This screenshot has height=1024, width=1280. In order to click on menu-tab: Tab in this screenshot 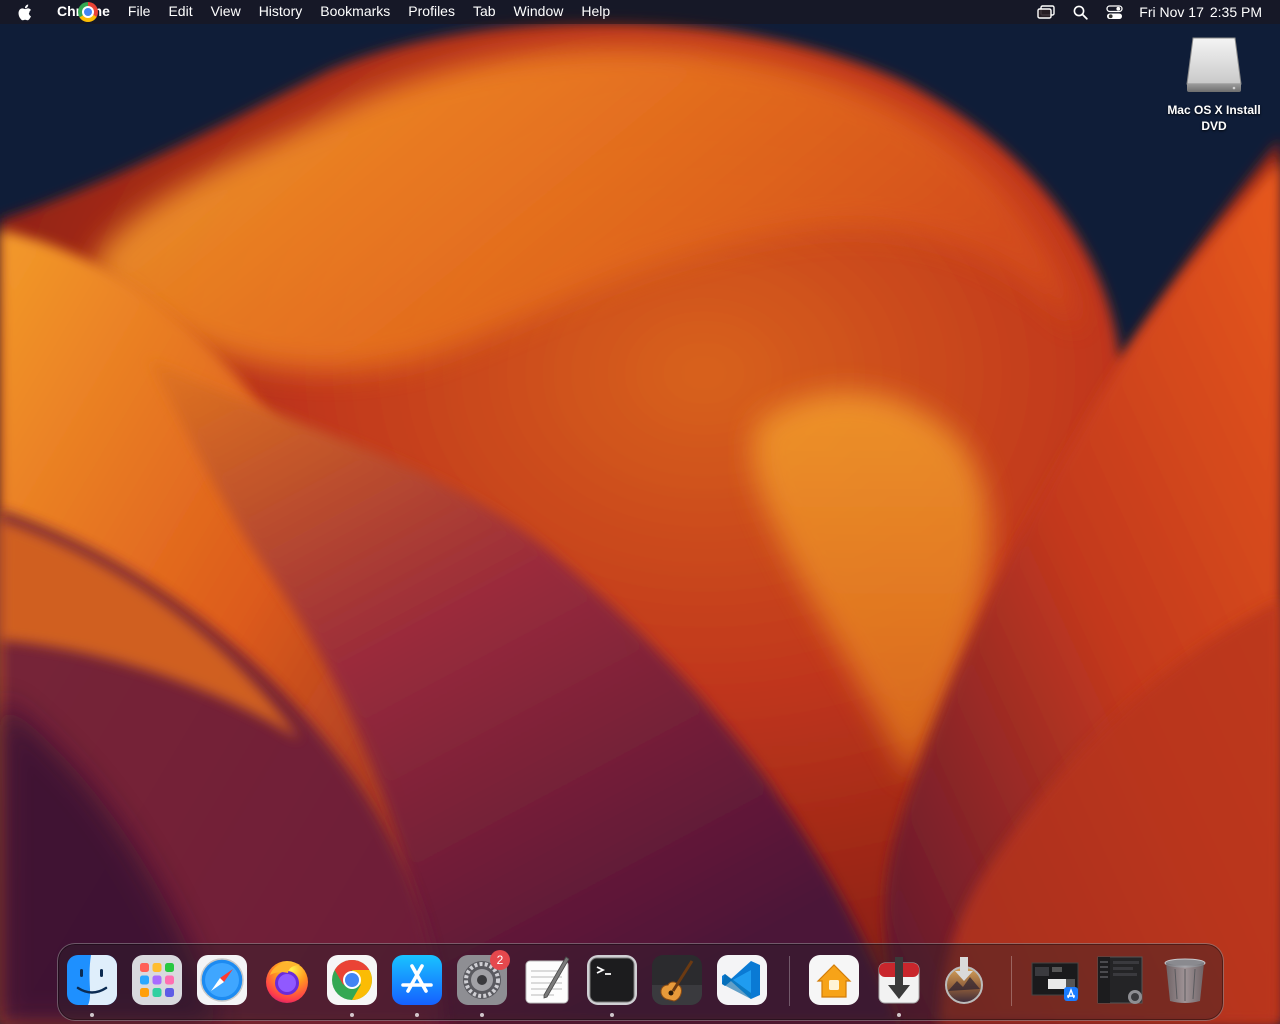, I will do `click(484, 12)`.